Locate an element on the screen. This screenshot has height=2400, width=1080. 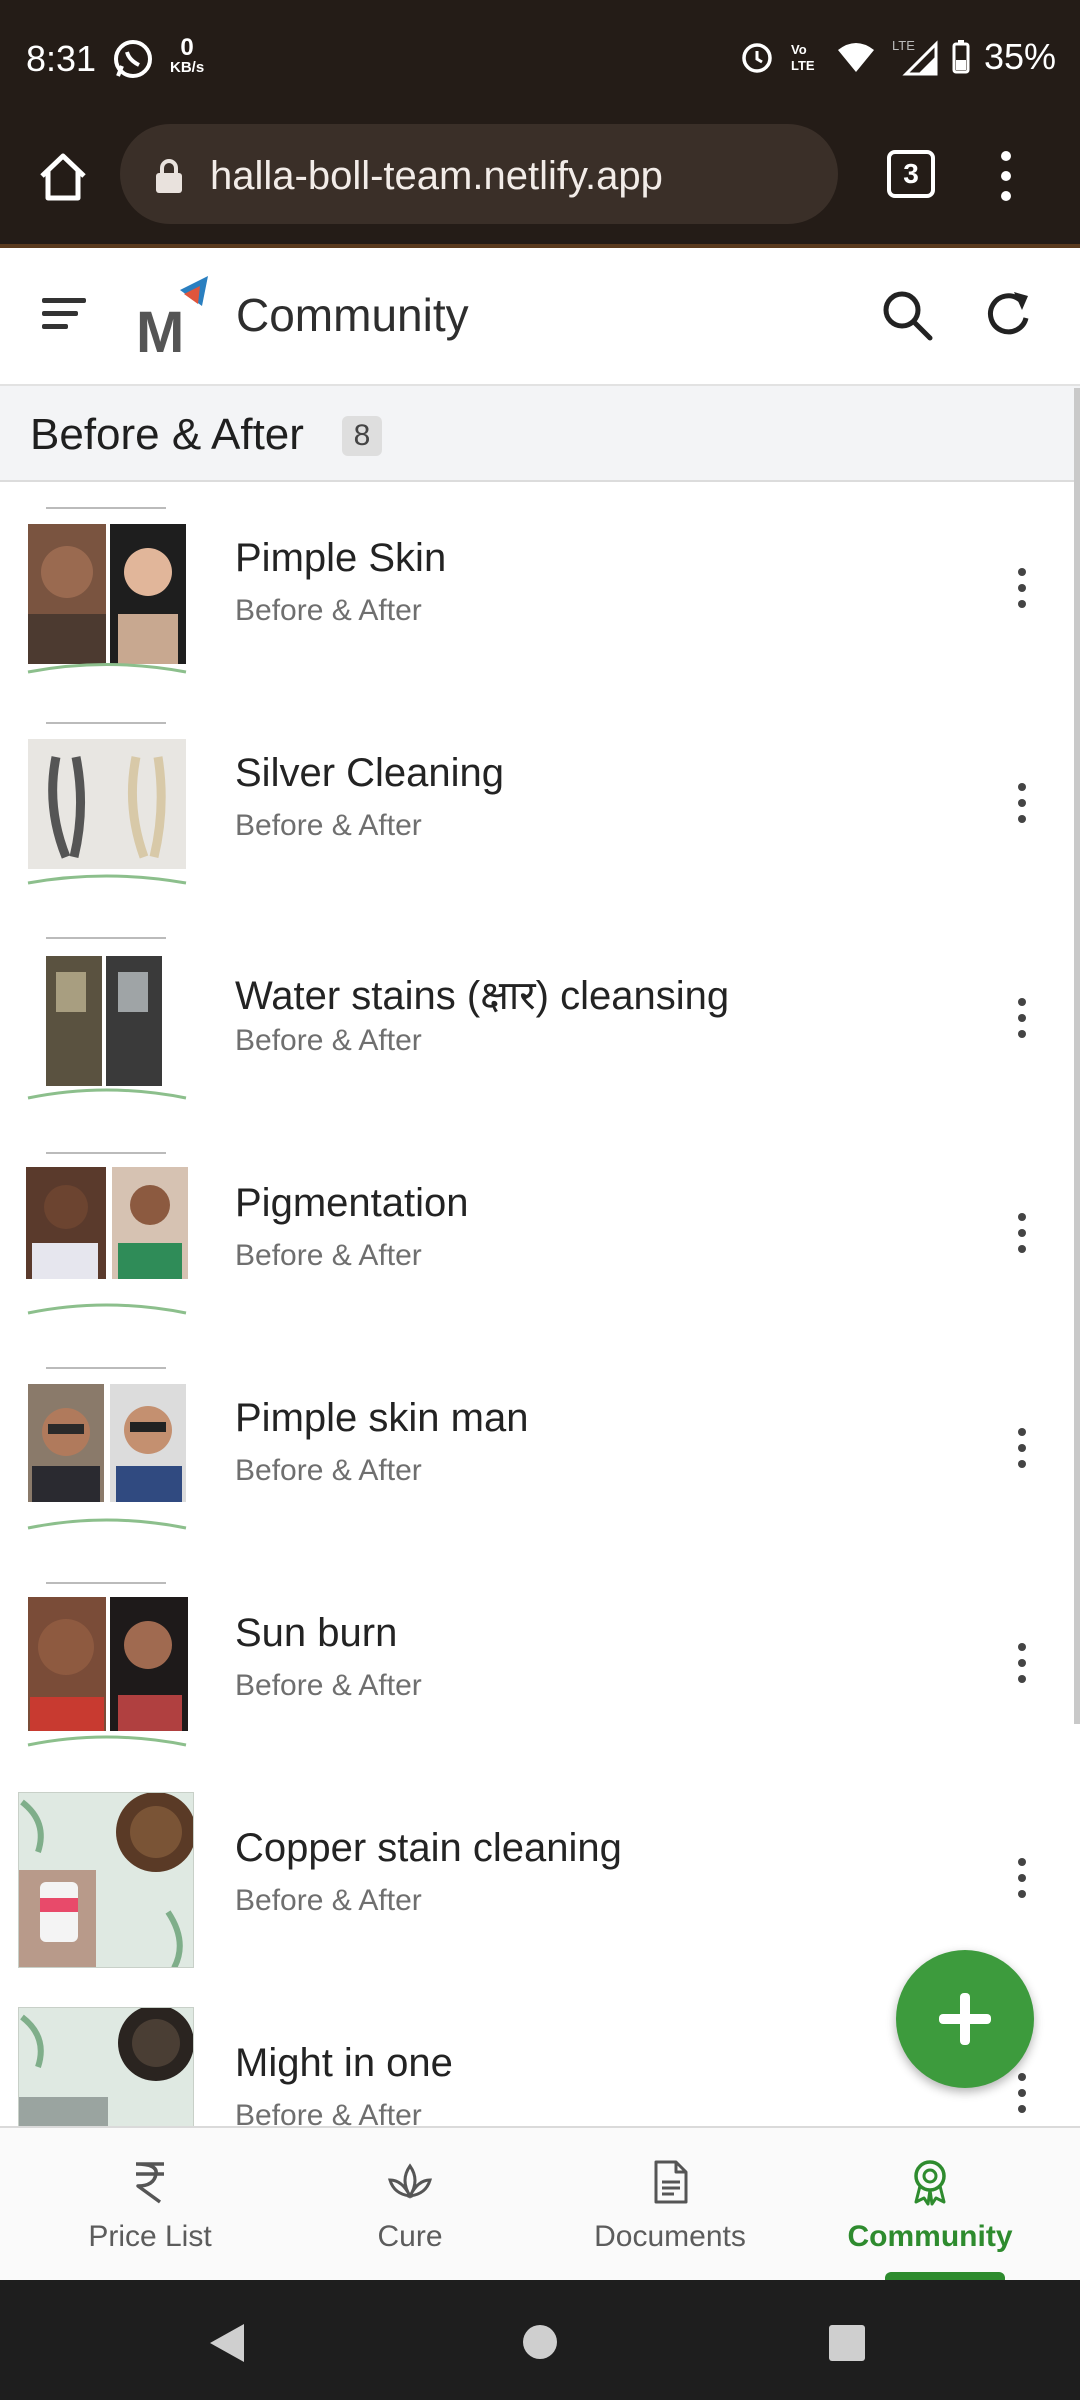
svg-text: M is located at coordinates (160, 328).